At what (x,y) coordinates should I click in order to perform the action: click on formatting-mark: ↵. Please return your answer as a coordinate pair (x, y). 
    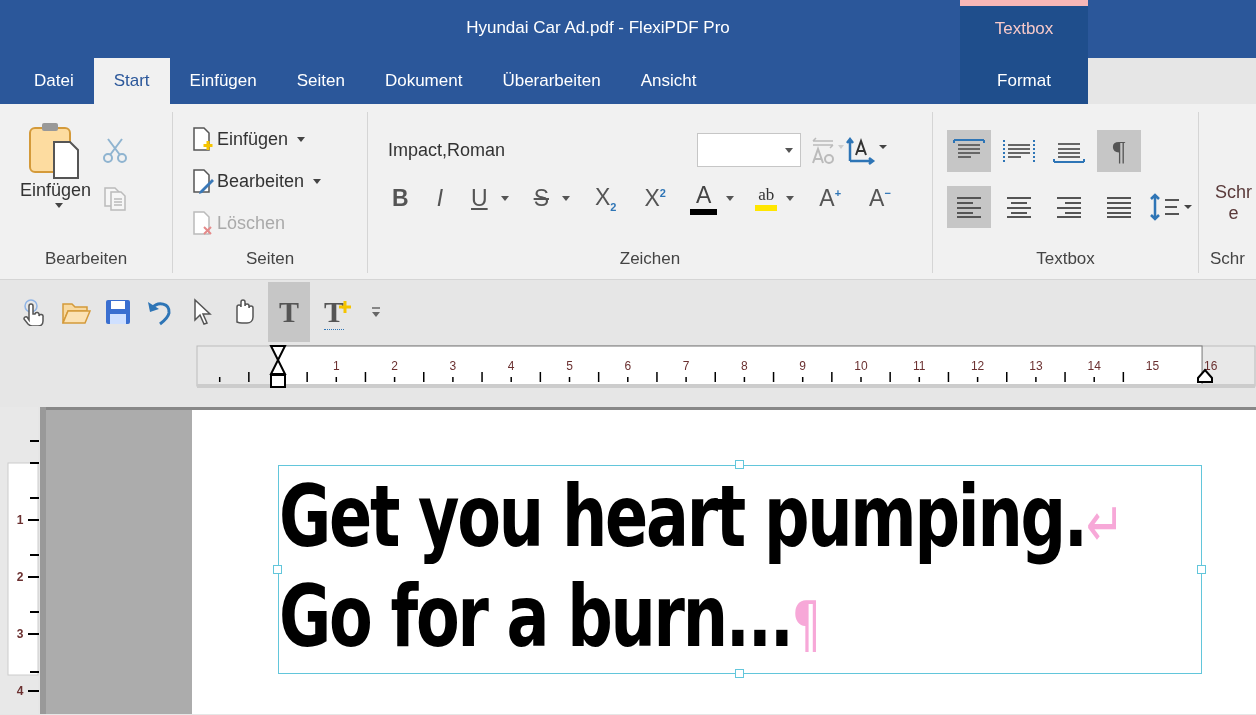
    Looking at the image, I should click on (1105, 525).